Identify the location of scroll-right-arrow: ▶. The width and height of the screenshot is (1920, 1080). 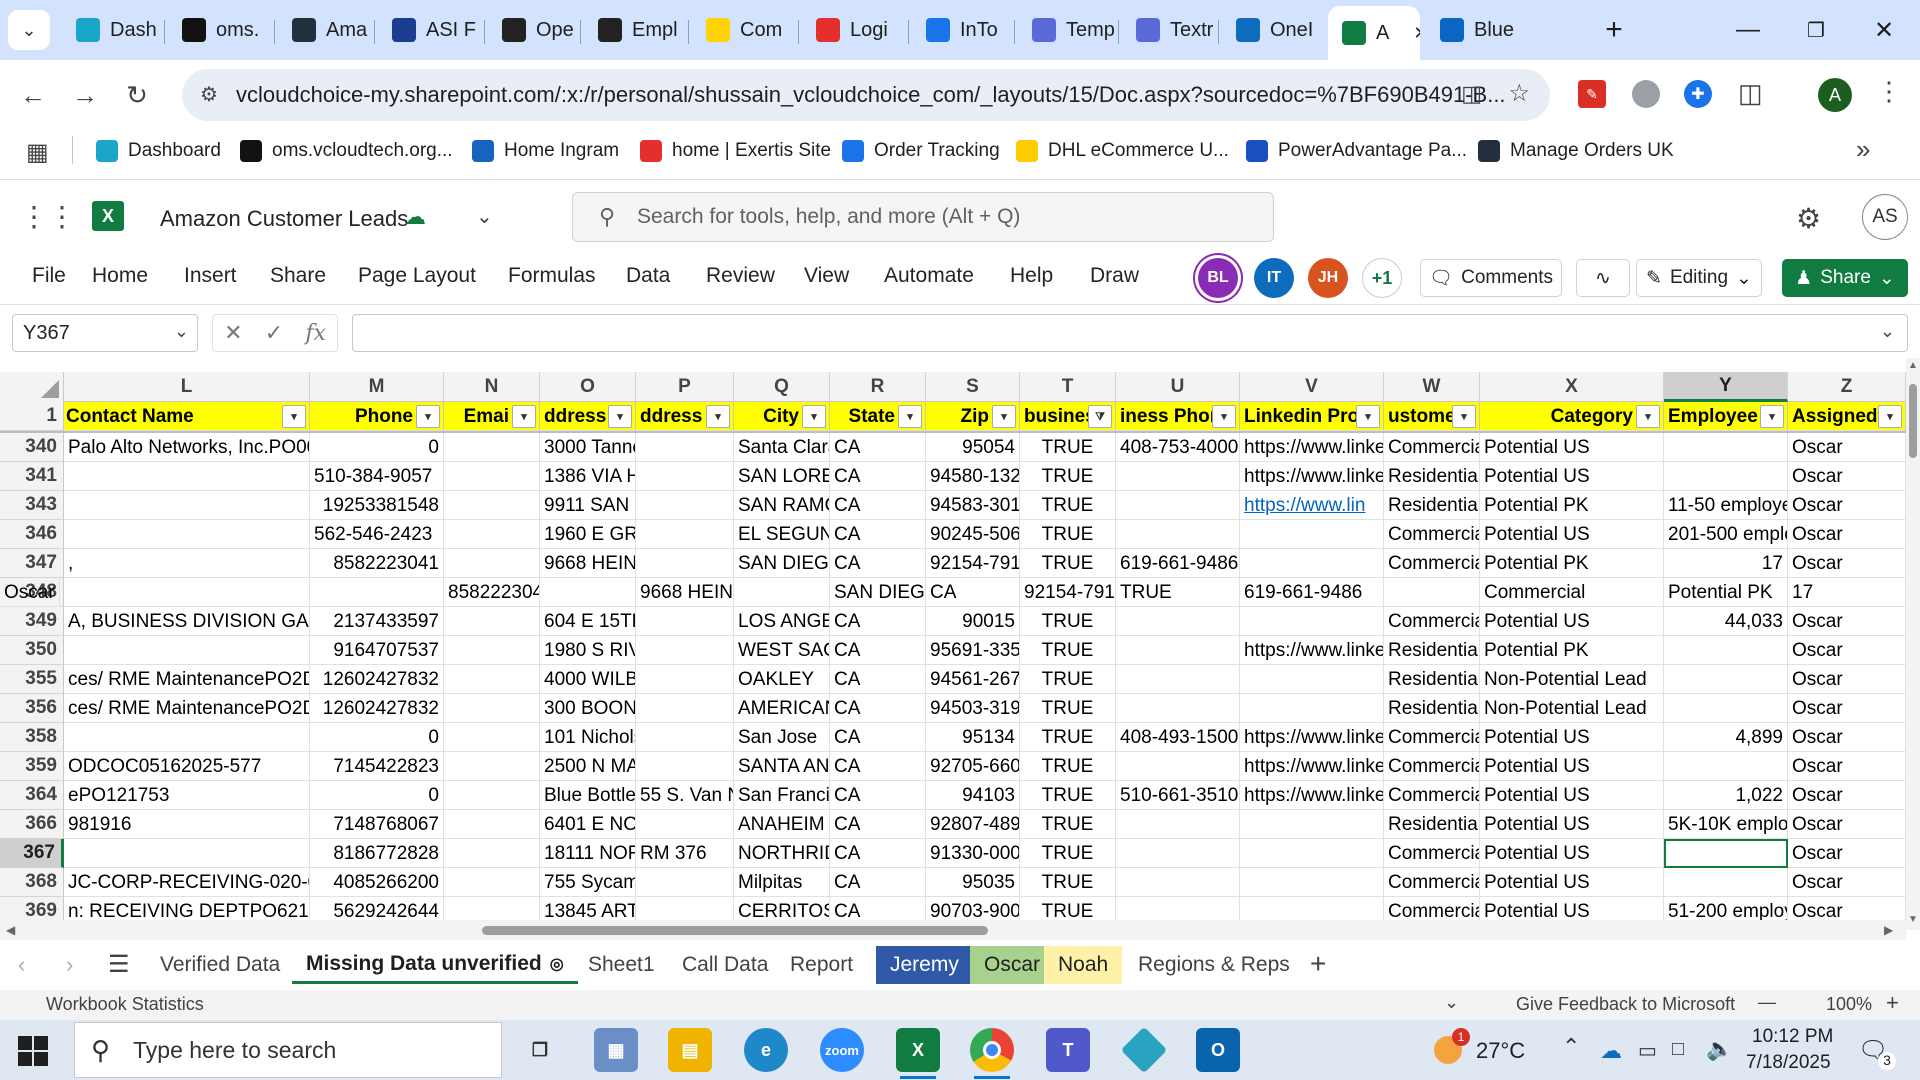
(1888, 930).